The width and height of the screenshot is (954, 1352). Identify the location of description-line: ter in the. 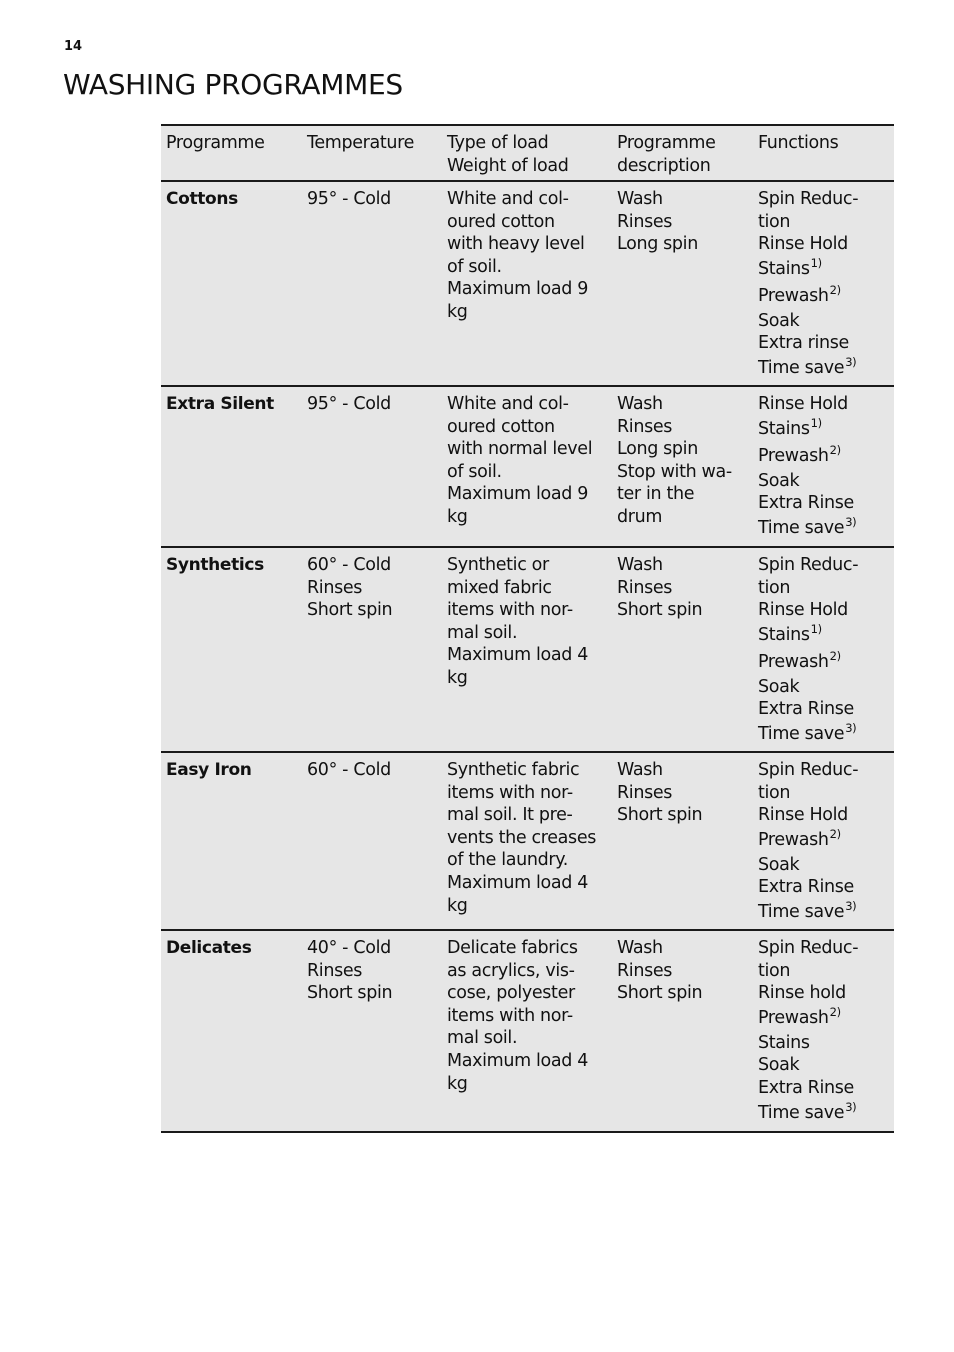
(656, 494).